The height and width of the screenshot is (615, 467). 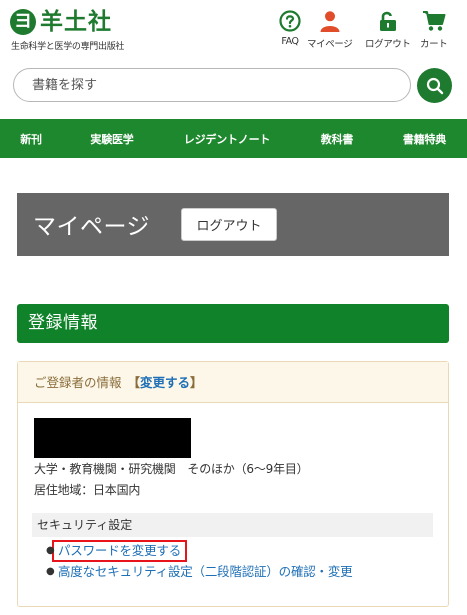 I want to click on header-nav-cart: カート, so click(x=434, y=30).